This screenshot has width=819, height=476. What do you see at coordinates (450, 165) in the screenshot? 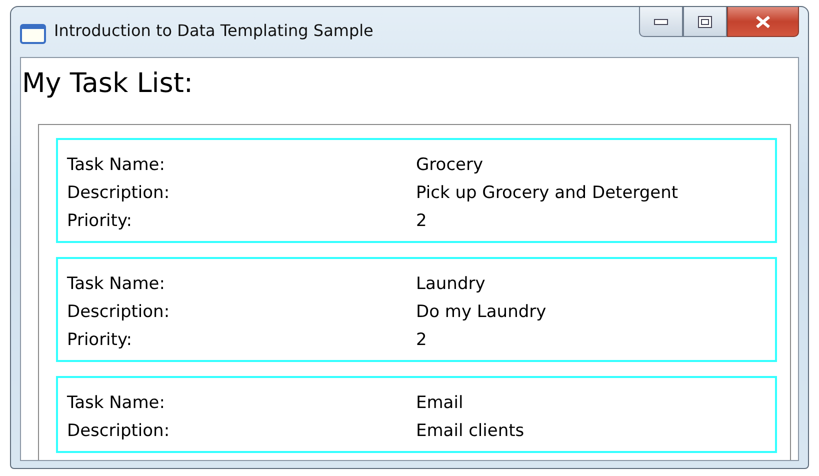
I see `field-value: Grocery` at bounding box center [450, 165].